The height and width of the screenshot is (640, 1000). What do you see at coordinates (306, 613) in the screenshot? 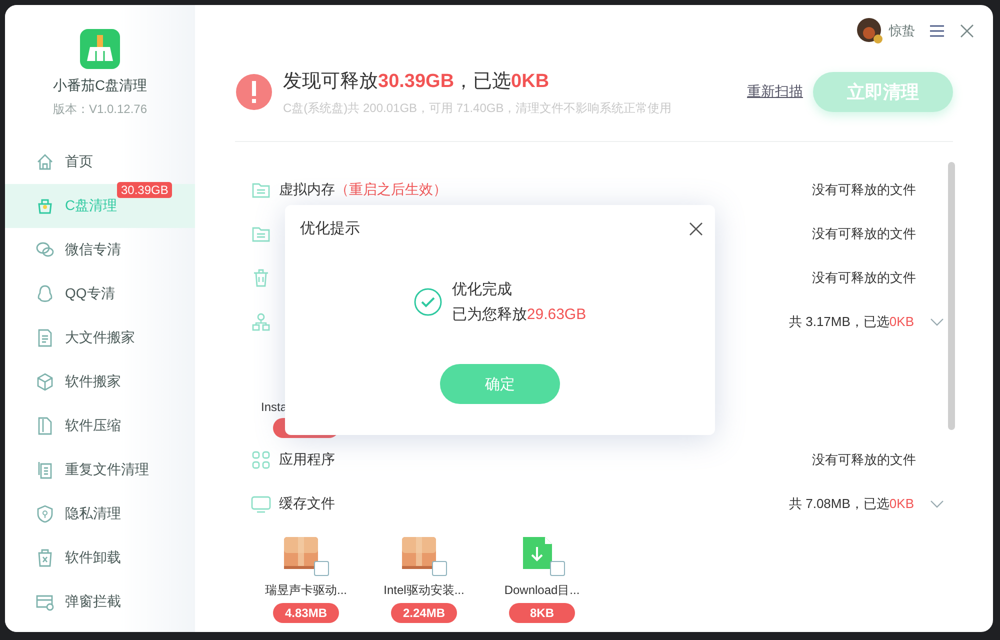
I see `size-badge: 4.83MB` at bounding box center [306, 613].